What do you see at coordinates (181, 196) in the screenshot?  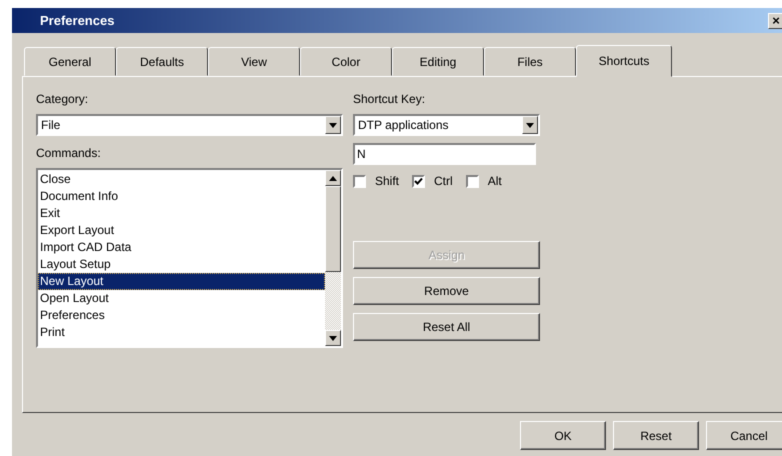 I see `list-item: Document Info` at bounding box center [181, 196].